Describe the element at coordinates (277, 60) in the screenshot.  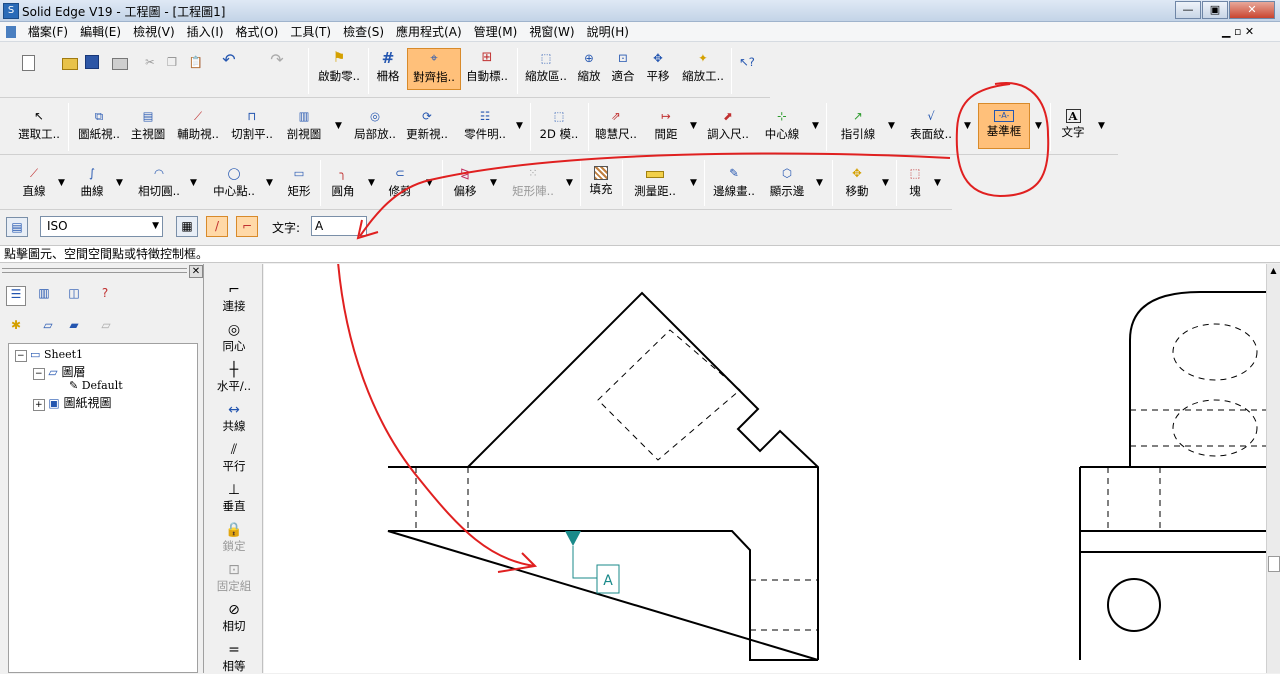
I see `redo-icon: ↷` at that location.